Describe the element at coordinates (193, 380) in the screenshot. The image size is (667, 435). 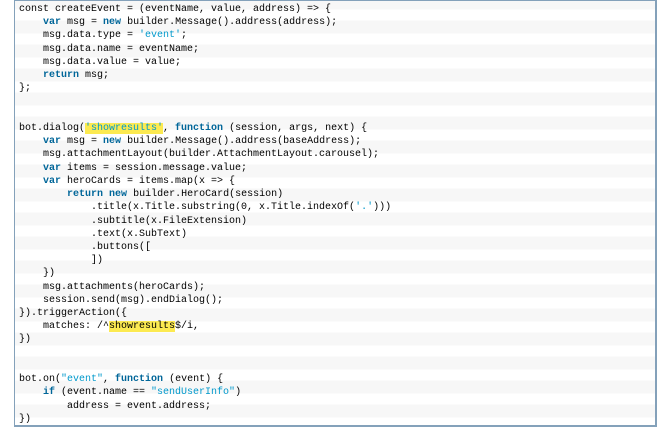
I see `code-token-plain: (event) {` at that location.